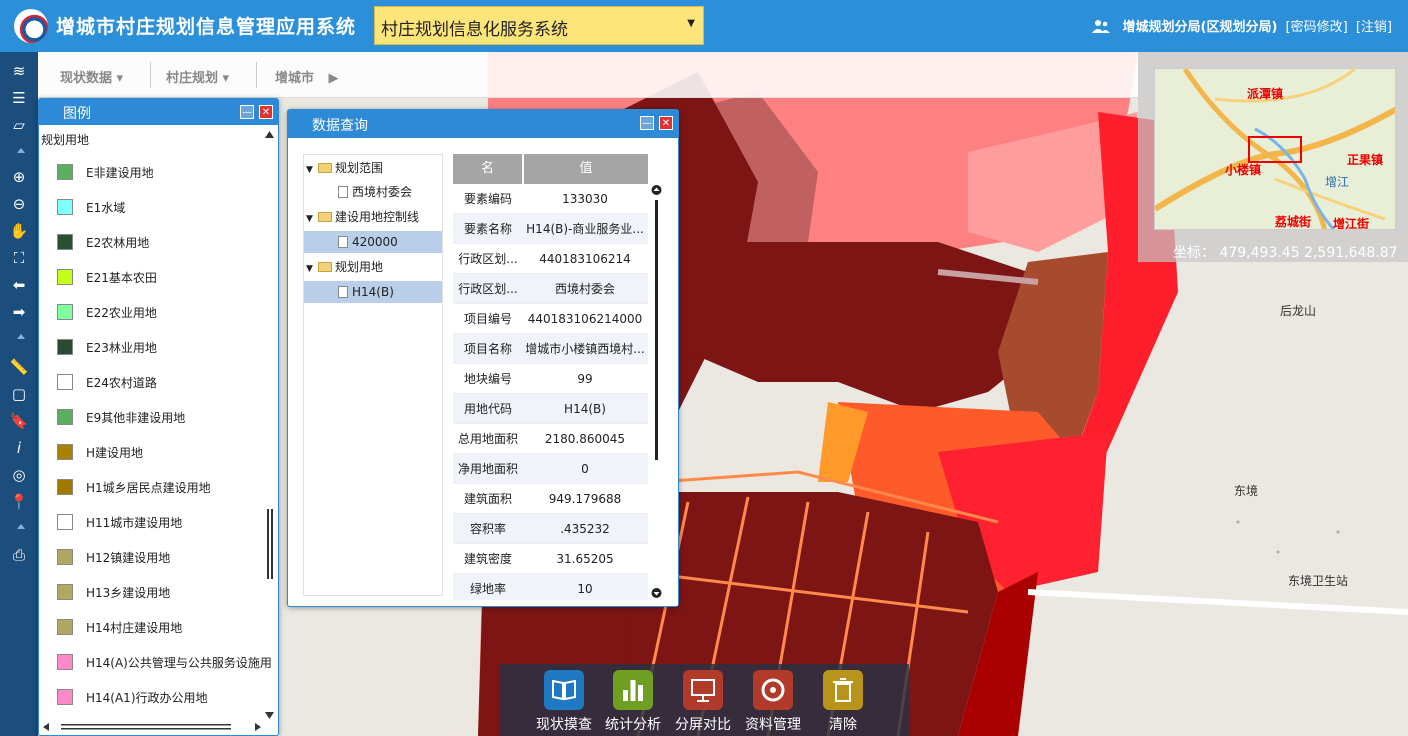 This screenshot has height=736, width=1408. Describe the element at coordinates (1317, 27) in the screenshot. I see `change-password-link: [密码修改]` at that location.